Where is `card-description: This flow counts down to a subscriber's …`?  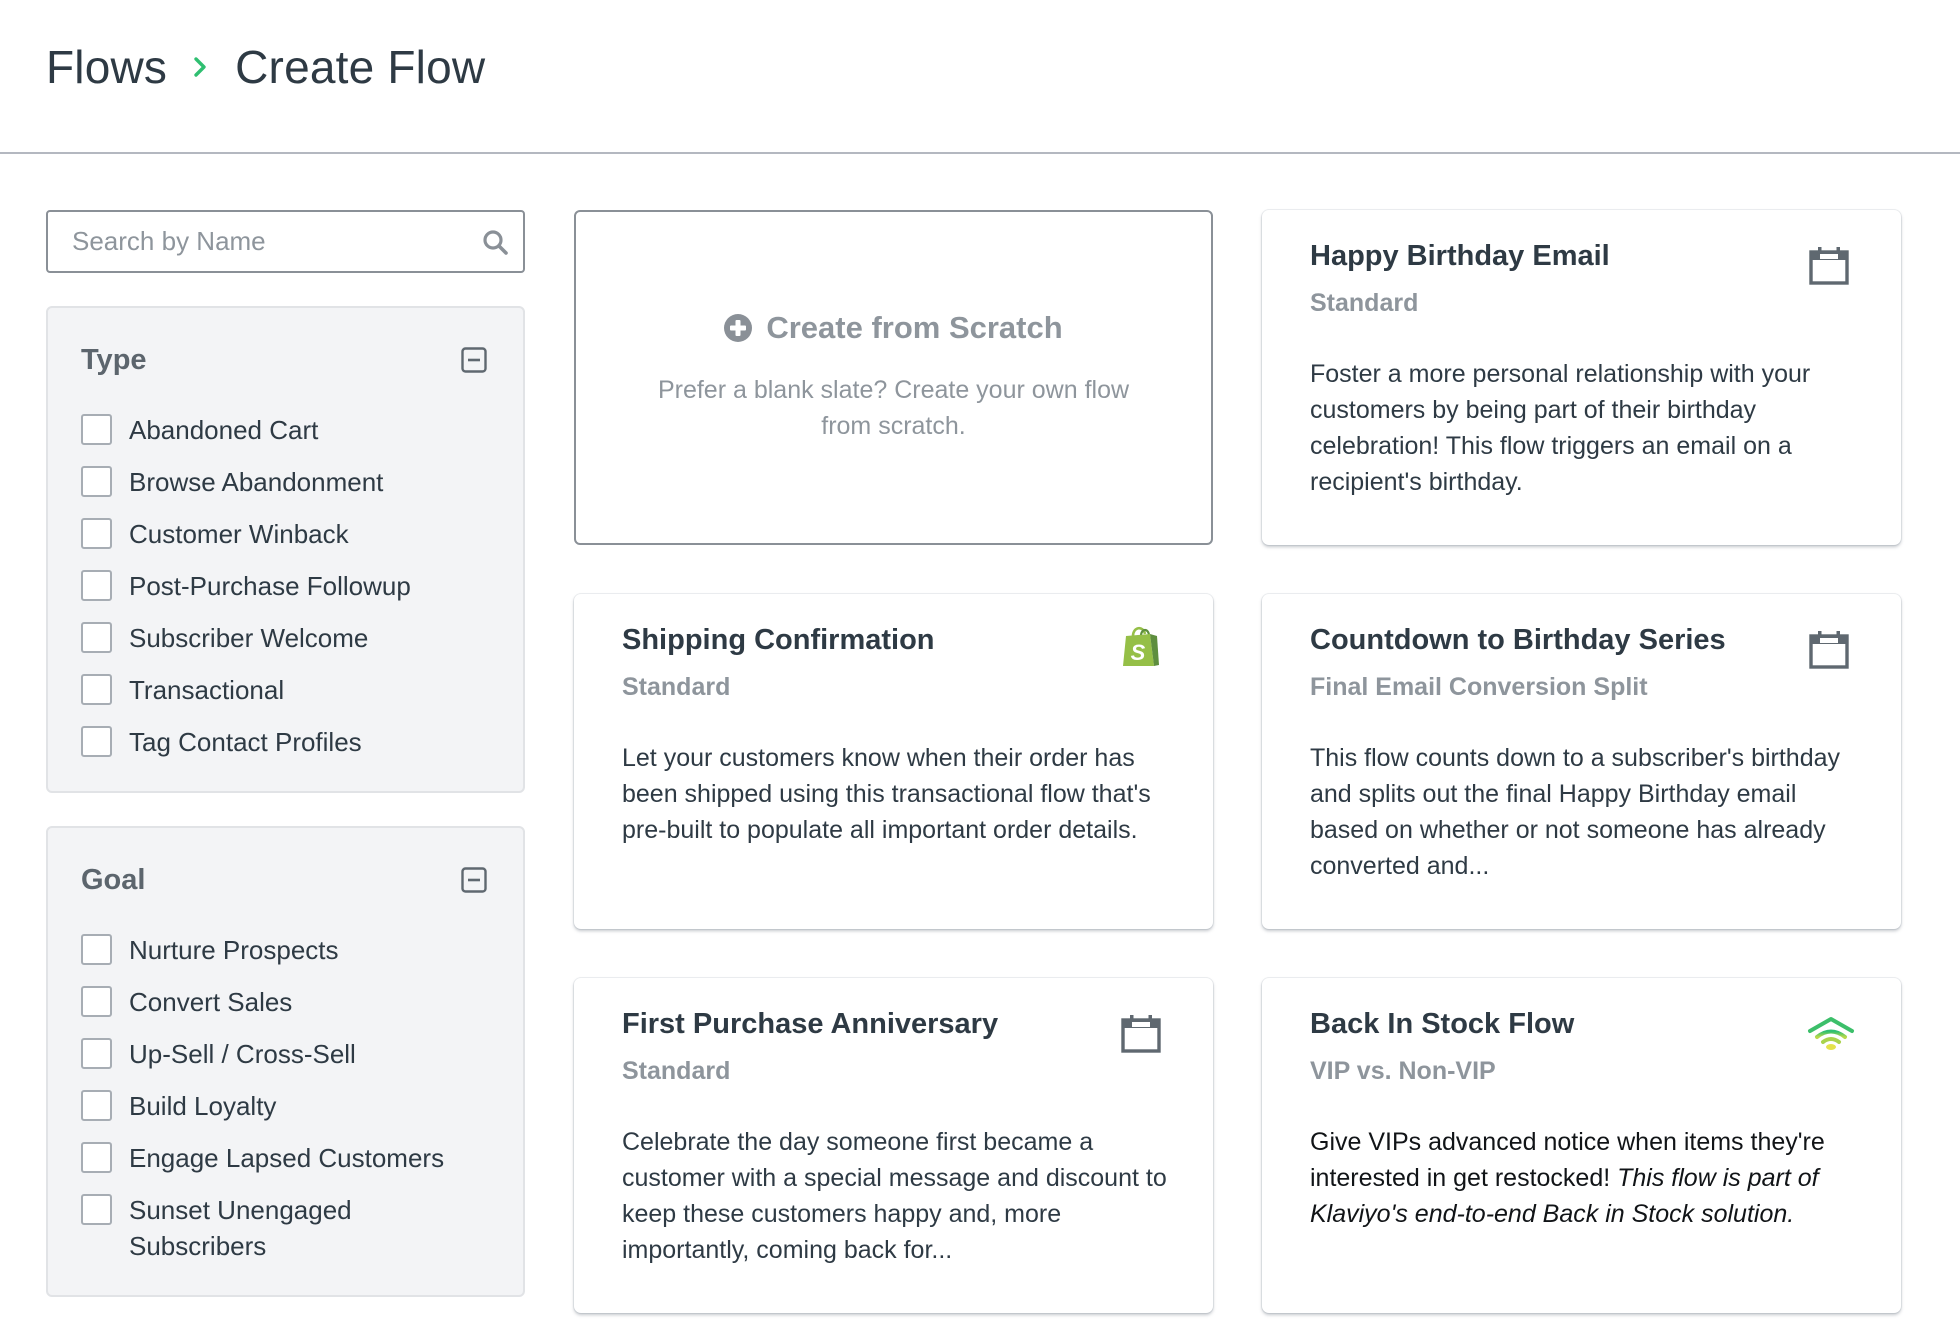
card-description: This flow counts down to a subscriber's … is located at coordinates (1575, 812).